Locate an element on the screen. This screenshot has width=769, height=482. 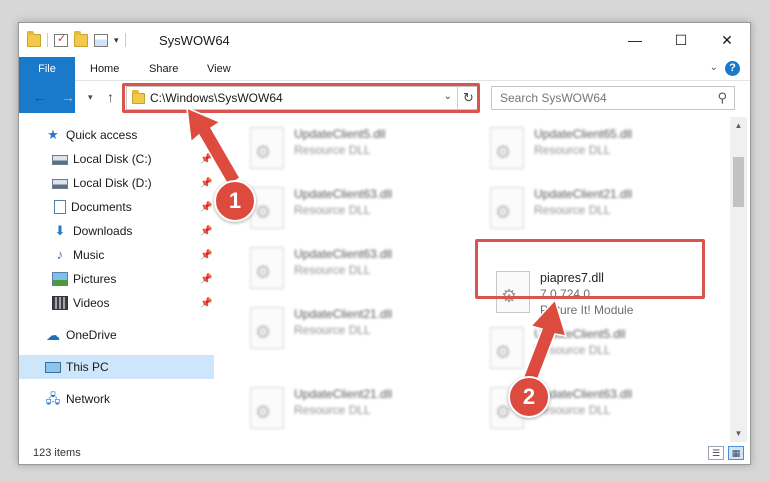
sidebar-item-label: Quick access is located at coordinates (102, 135).